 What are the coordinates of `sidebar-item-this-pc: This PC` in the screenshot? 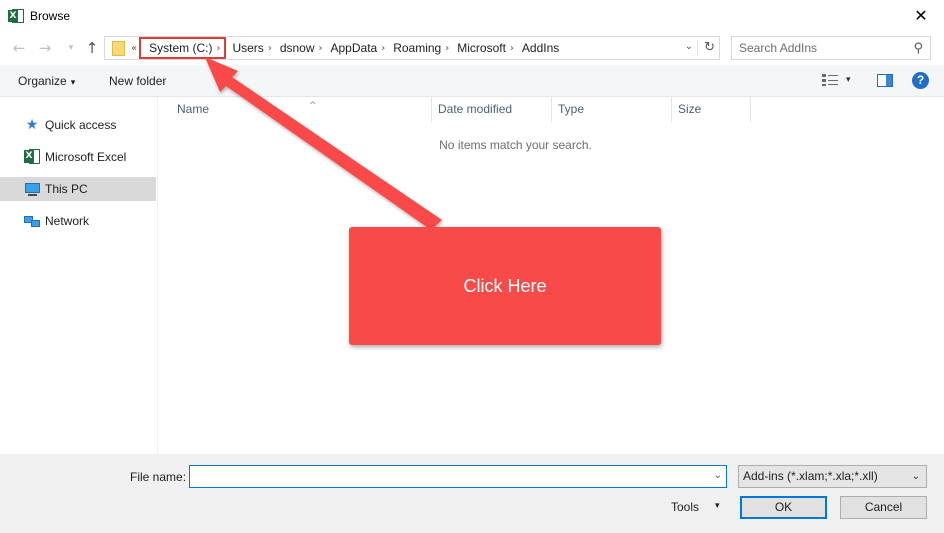 It's located at (78, 189).